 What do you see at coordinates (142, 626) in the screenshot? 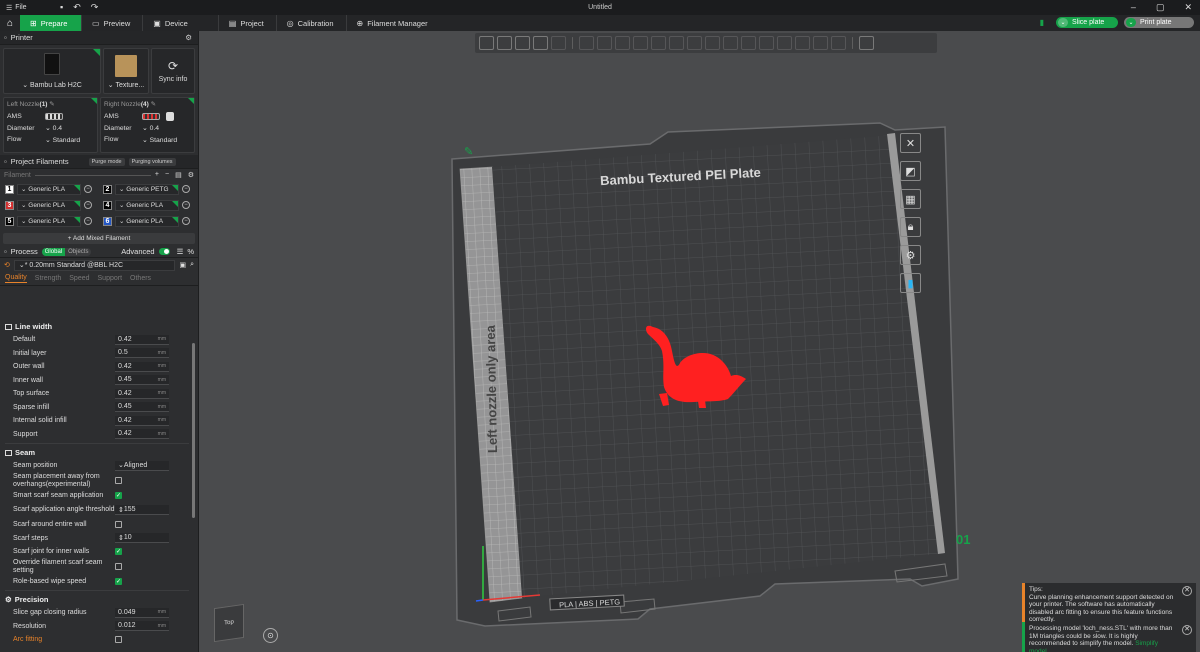
I see `resolution-input: 0.012 mm` at bounding box center [142, 626].